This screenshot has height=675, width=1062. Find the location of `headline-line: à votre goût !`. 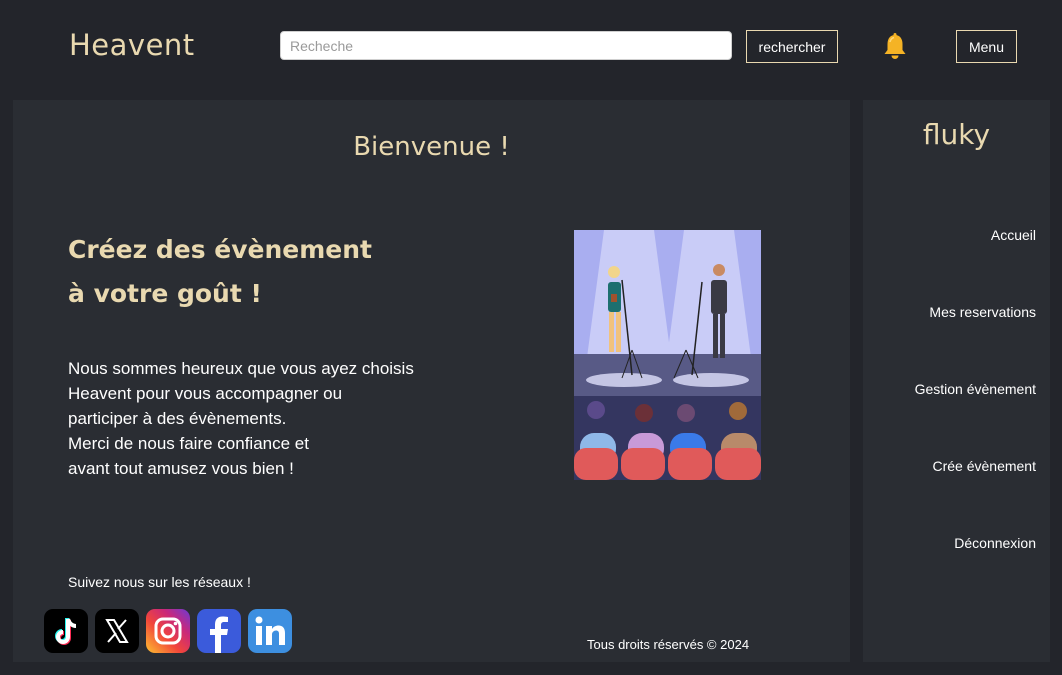

headline-line: à votre goût ! is located at coordinates (165, 293).